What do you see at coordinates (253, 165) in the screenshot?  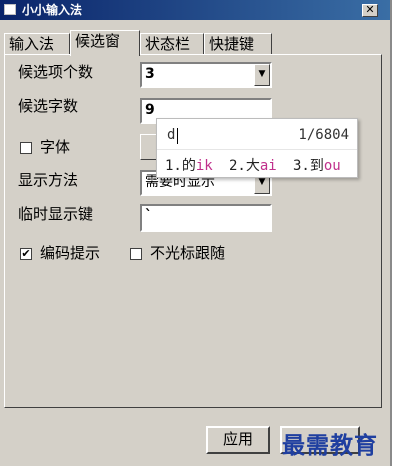 I see `candidate-item: 2.大ai` at bounding box center [253, 165].